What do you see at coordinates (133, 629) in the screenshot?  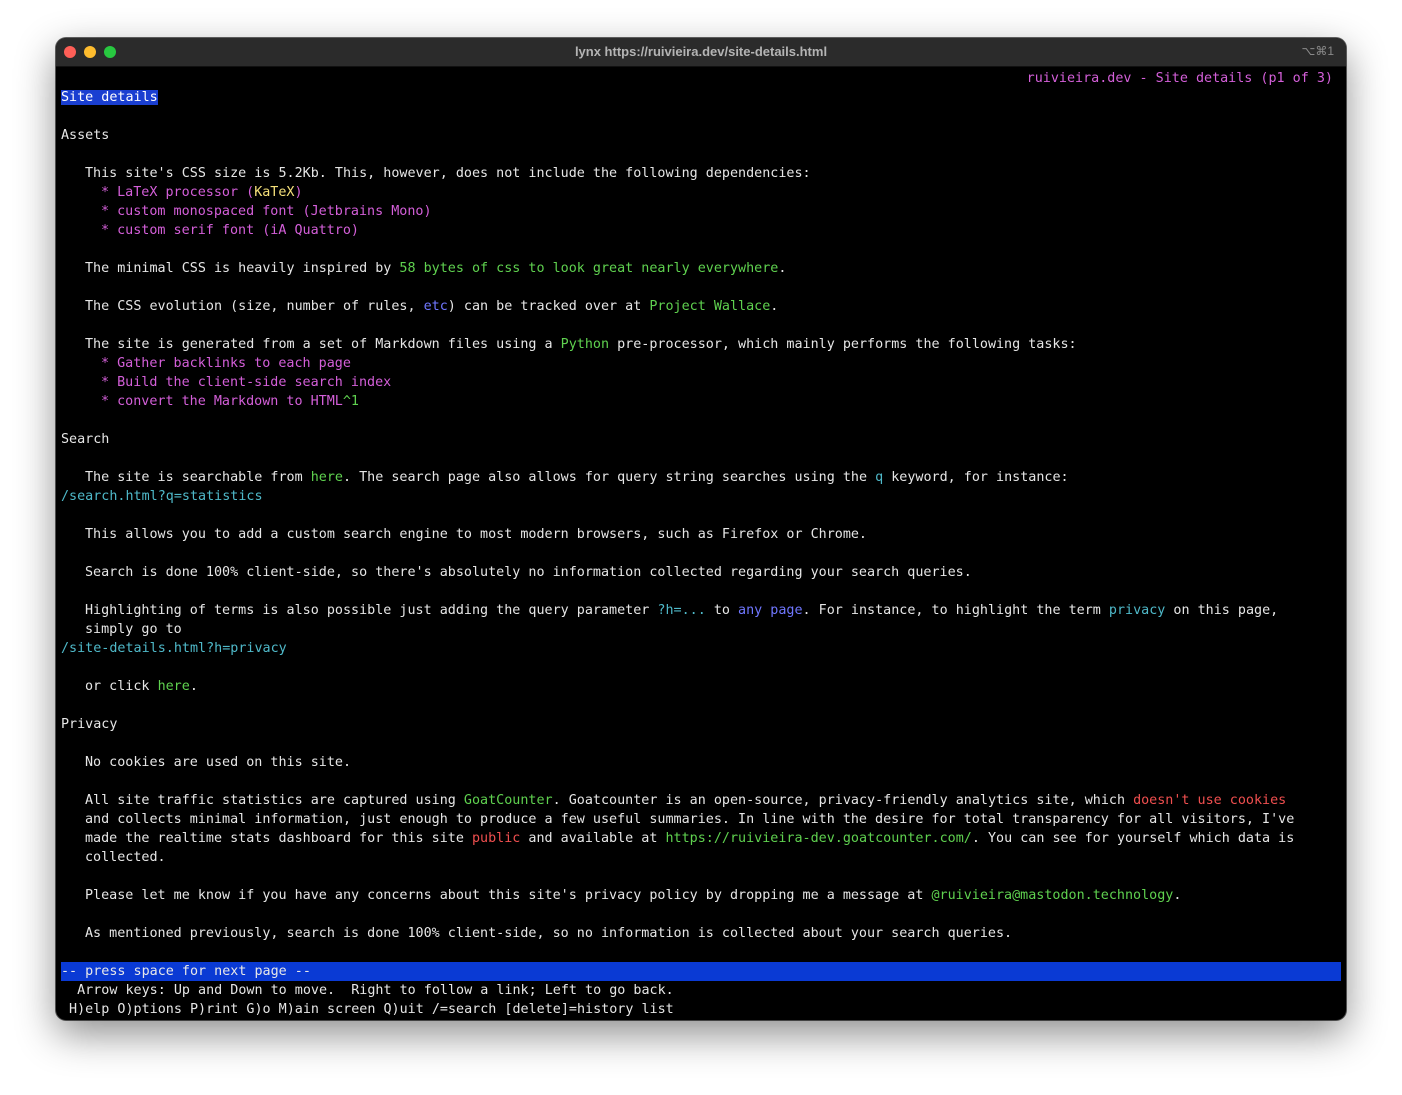 I see `highlight-paragraph-cont: simply go to` at bounding box center [133, 629].